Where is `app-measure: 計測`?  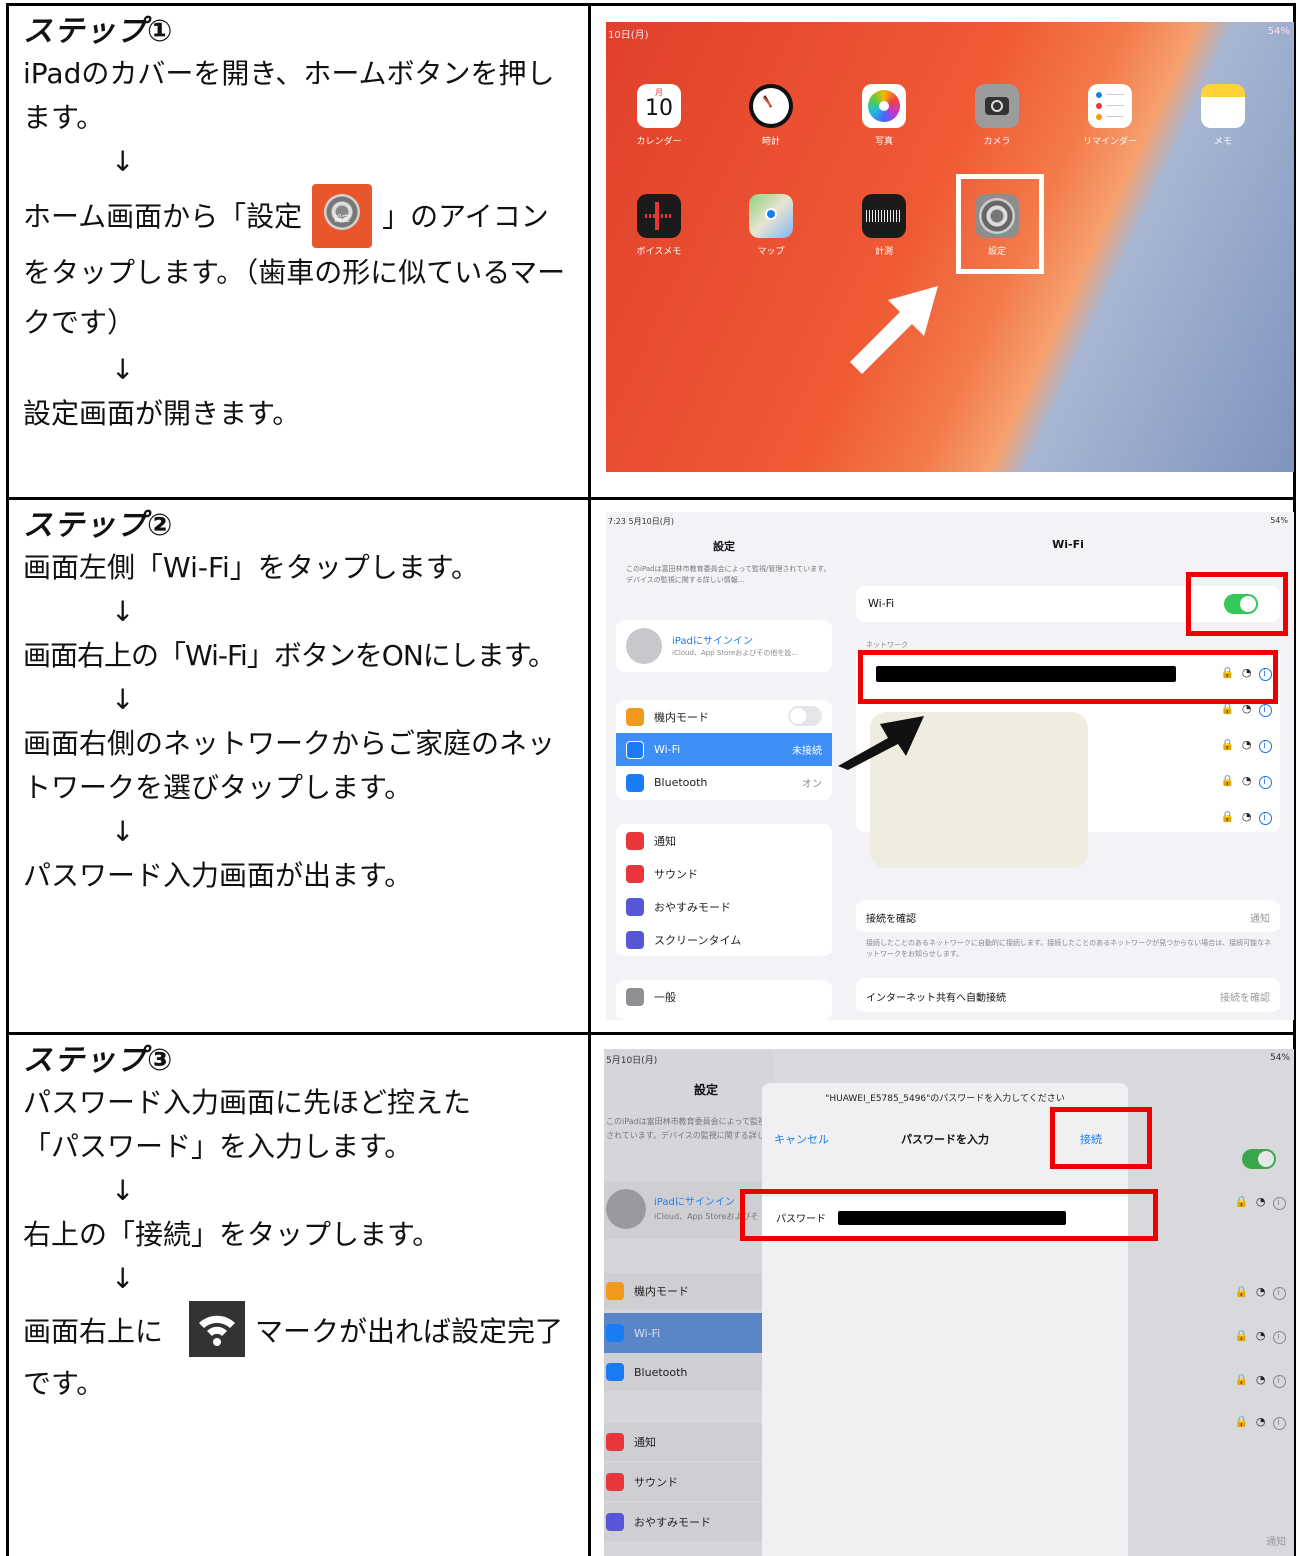
app-measure: 計測 is located at coordinates (884, 225).